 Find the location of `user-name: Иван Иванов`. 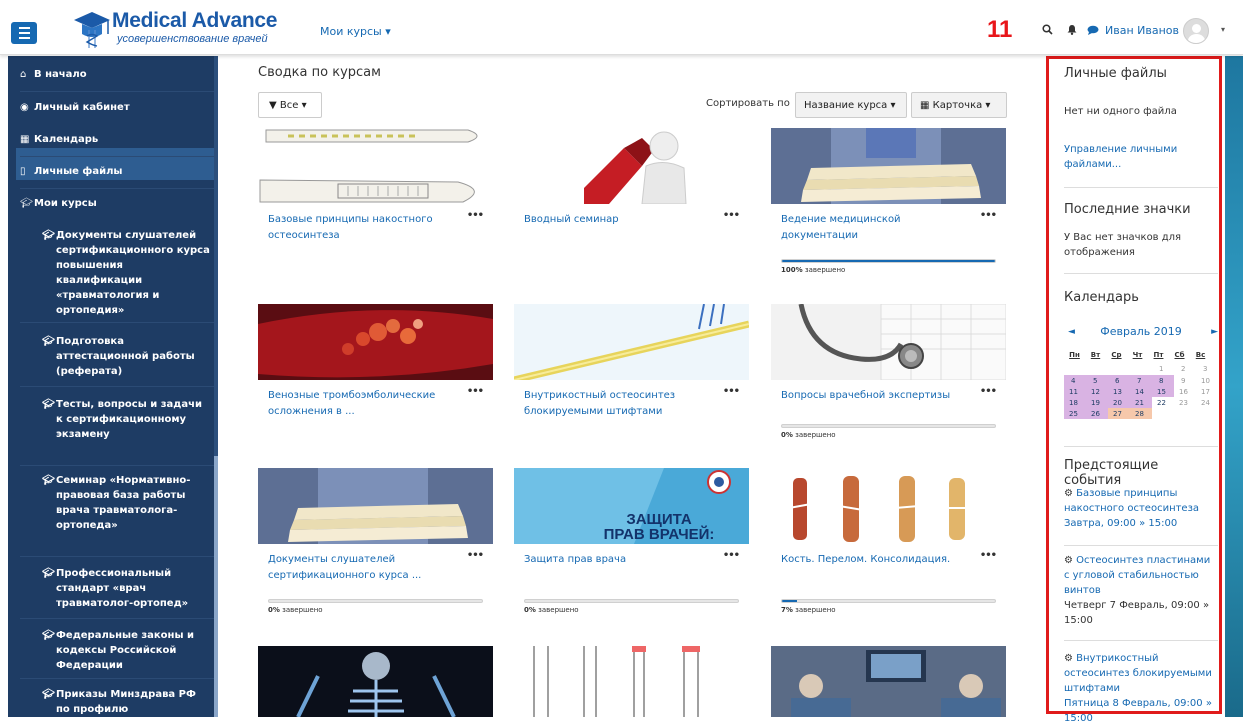

user-name: Иван Иванов is located at coordinates (1142, 30).